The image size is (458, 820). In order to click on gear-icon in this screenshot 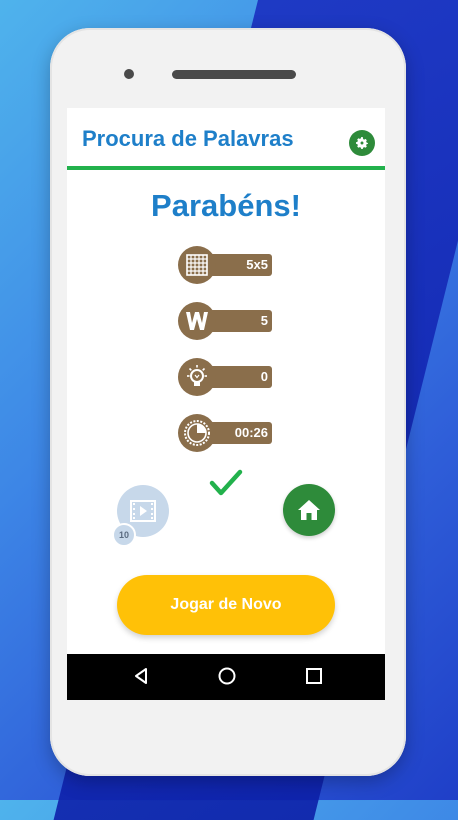, I will do `click(362, 143)`.